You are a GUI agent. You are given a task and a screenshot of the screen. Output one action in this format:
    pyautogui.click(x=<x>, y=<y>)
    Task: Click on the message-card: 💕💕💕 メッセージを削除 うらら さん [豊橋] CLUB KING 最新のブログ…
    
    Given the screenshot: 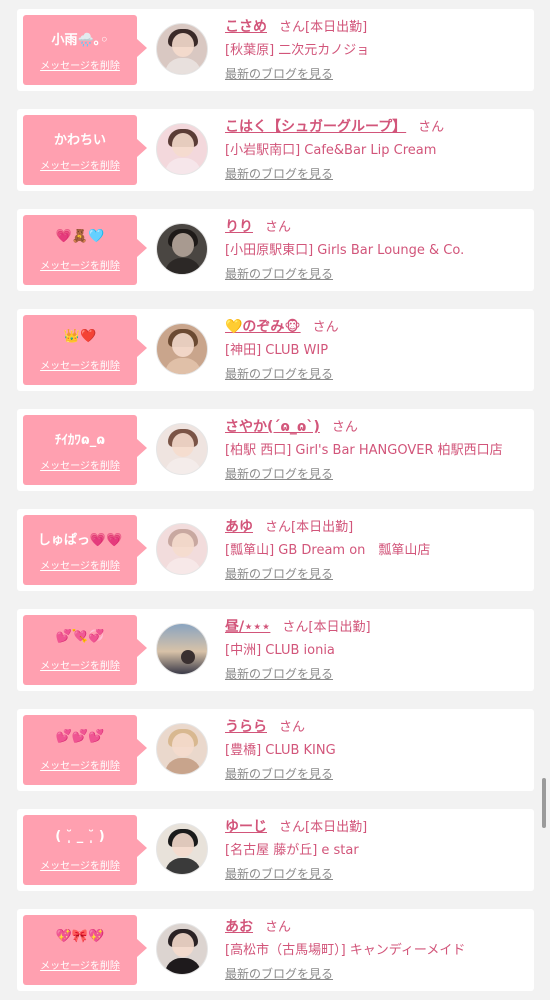 What is the action you would take?
    pyautogui.click(x=275, y=750)
    